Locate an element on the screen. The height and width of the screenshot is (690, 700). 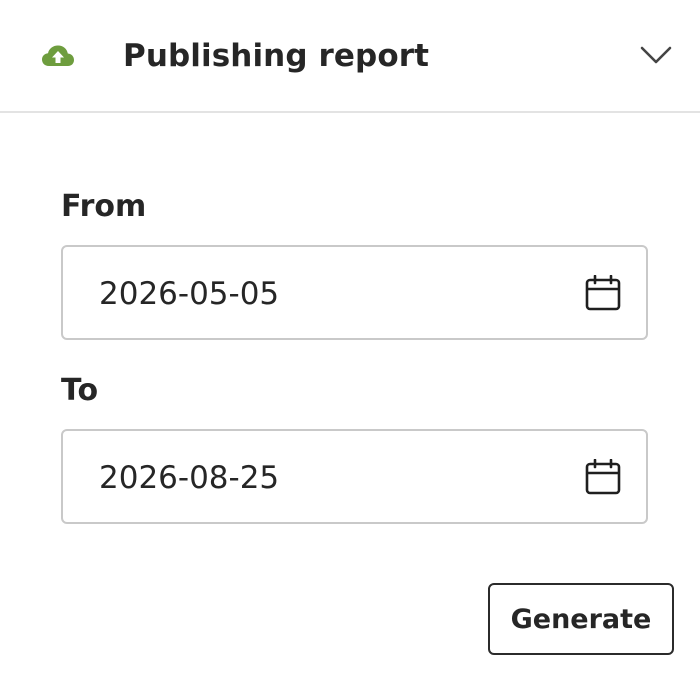
generate-button: Generate is located at coordinates (581, 619).